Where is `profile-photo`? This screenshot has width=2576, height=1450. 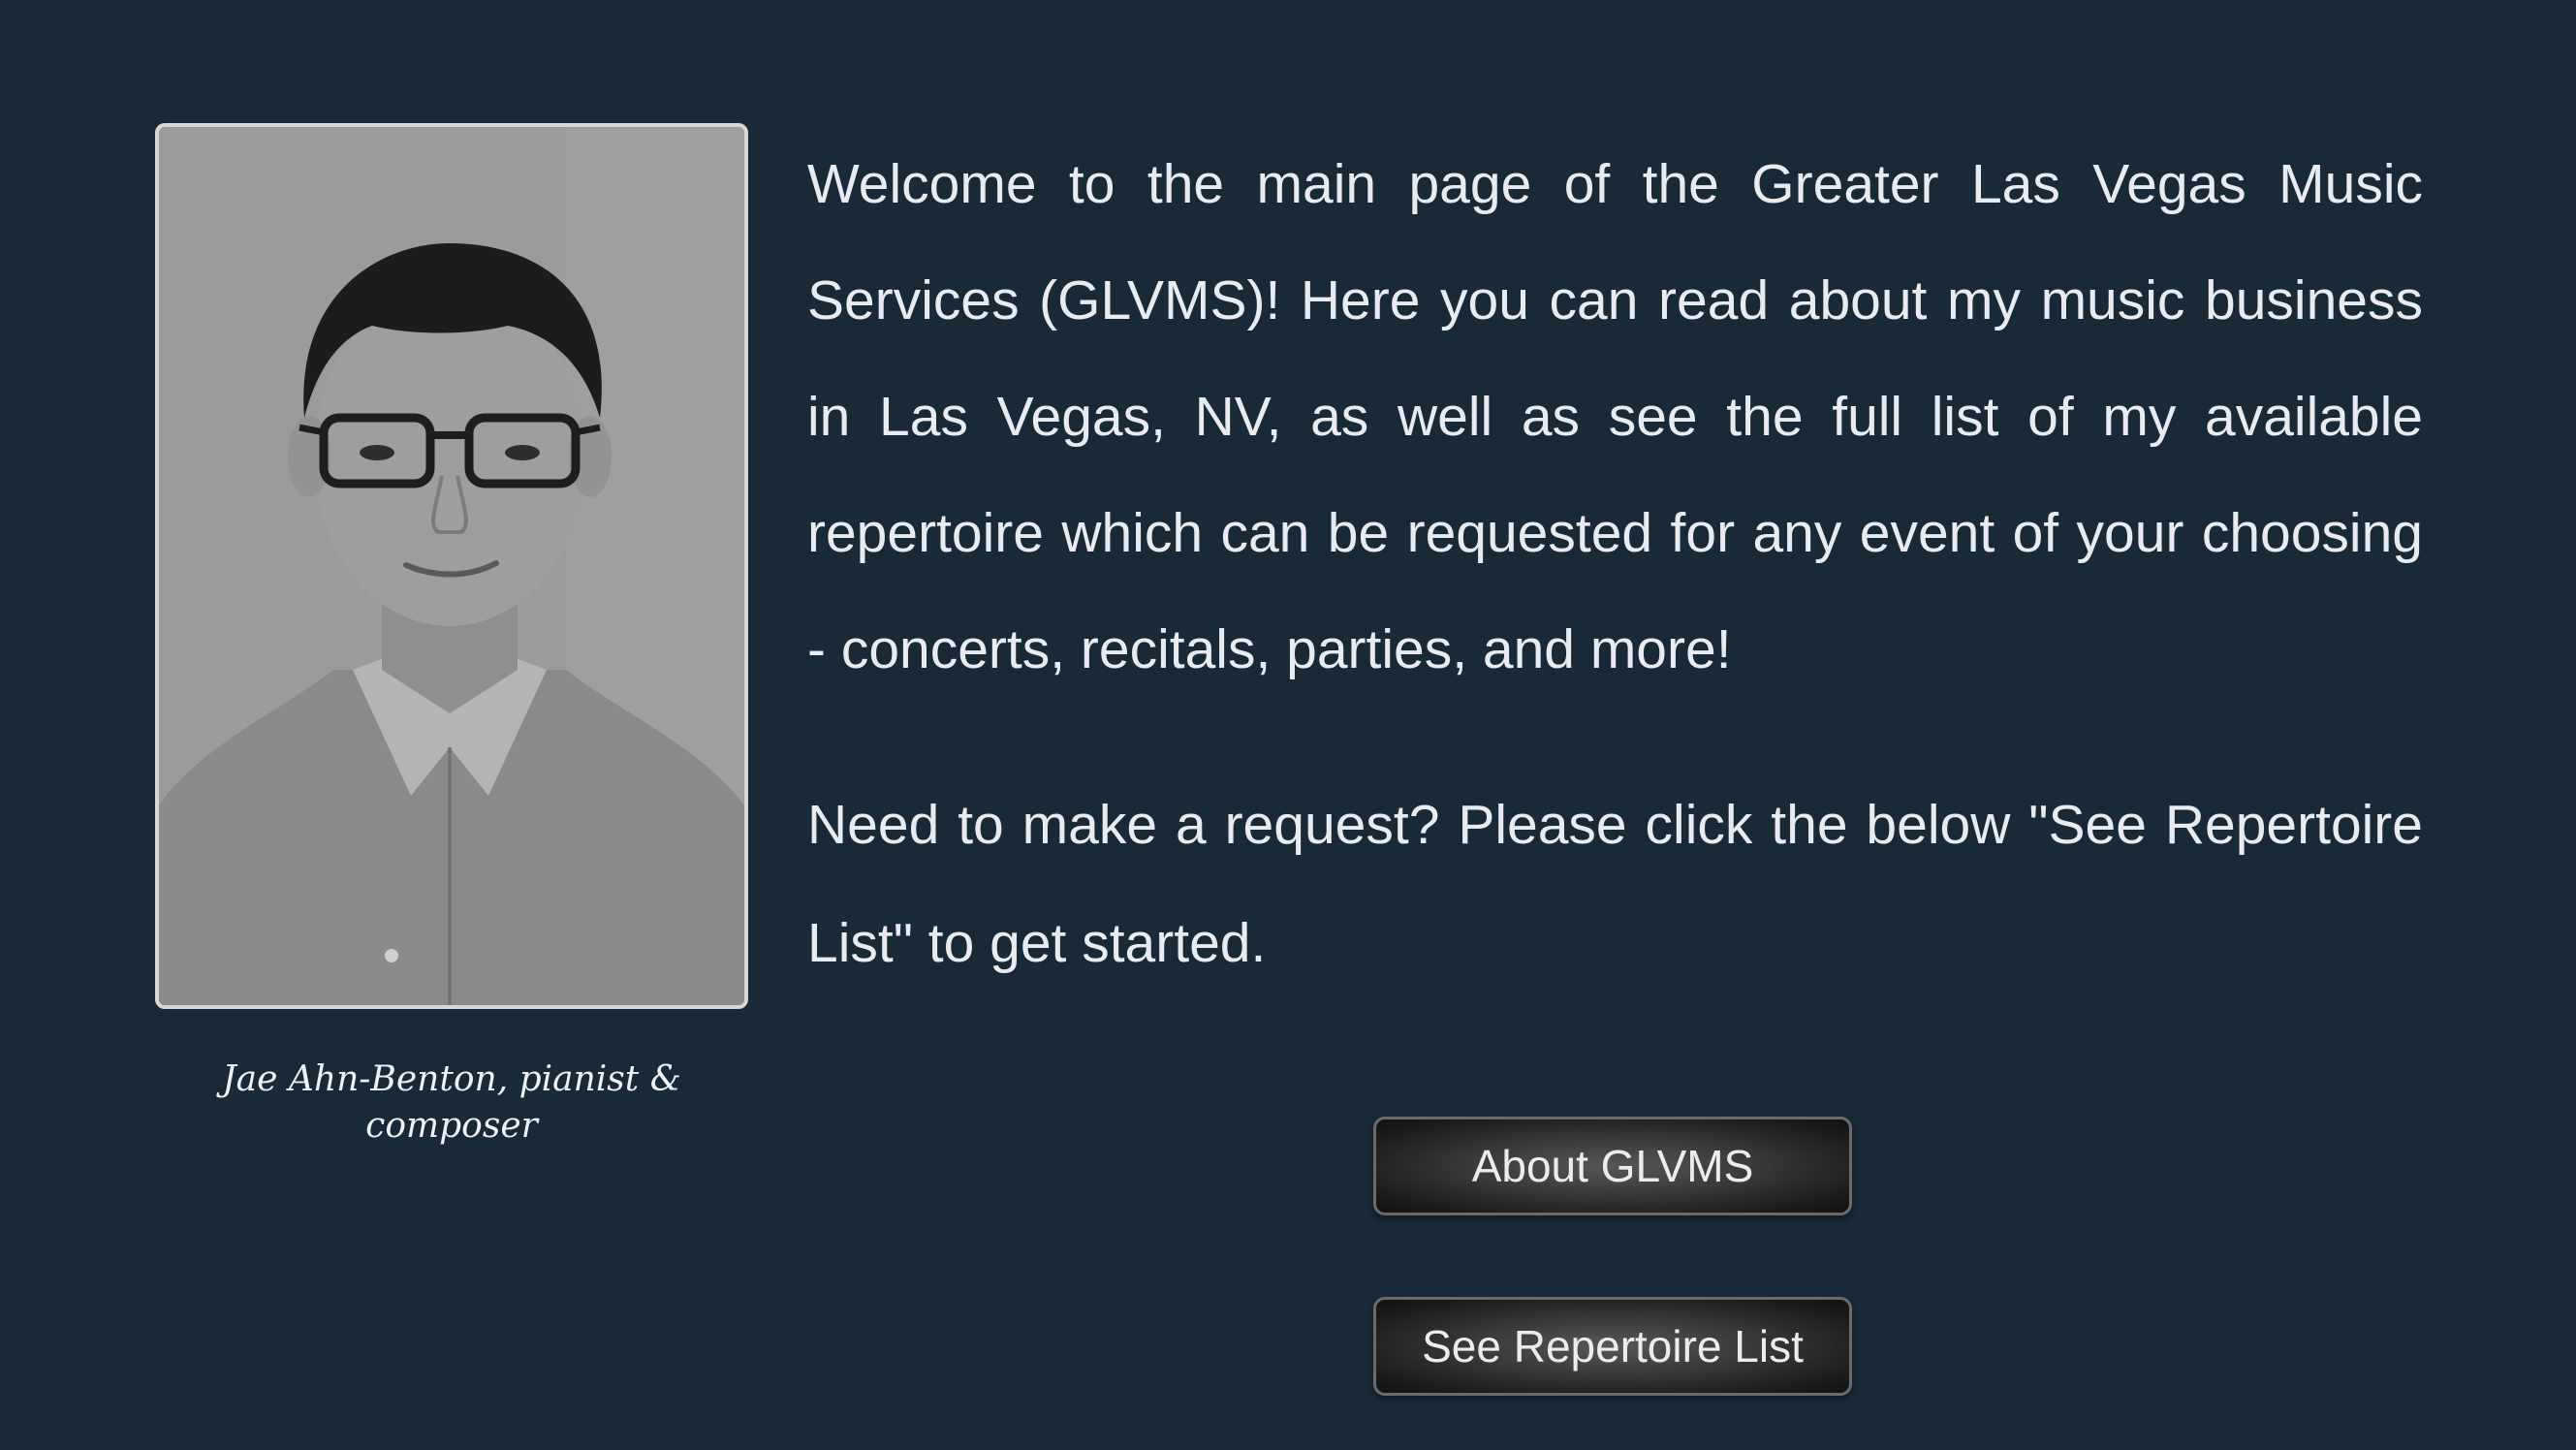 profile-photo is located at coordinates (451, 566).